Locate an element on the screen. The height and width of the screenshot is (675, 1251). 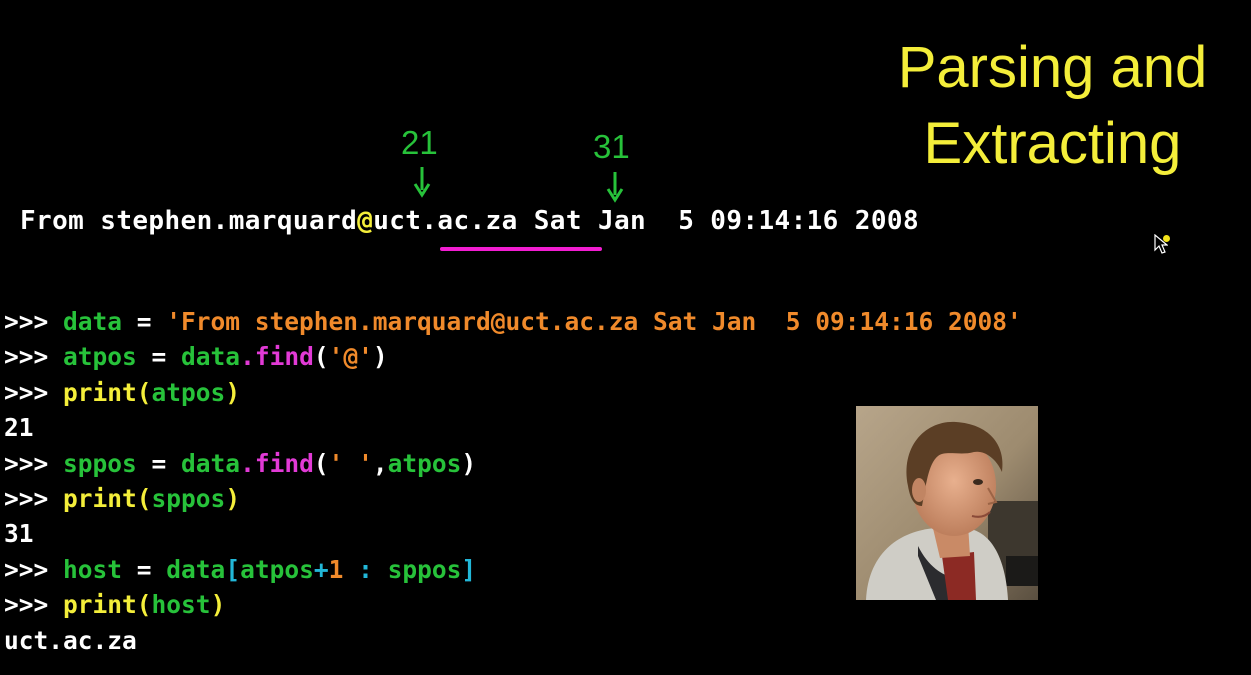
string-literal: '@' is located at coordinates (350, 357).